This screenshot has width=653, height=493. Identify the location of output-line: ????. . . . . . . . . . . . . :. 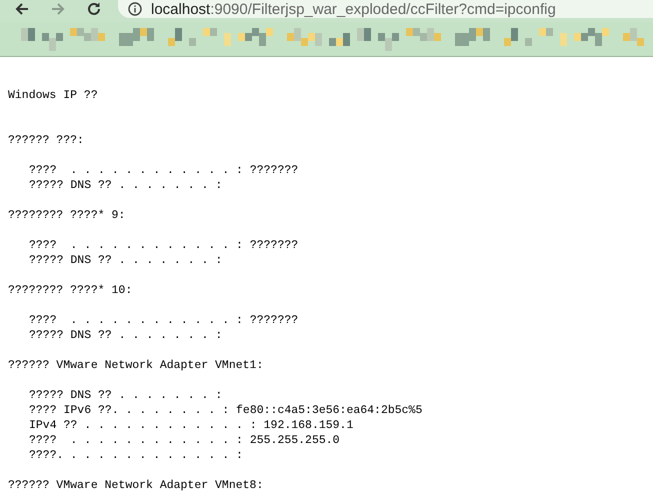
(136, 455).